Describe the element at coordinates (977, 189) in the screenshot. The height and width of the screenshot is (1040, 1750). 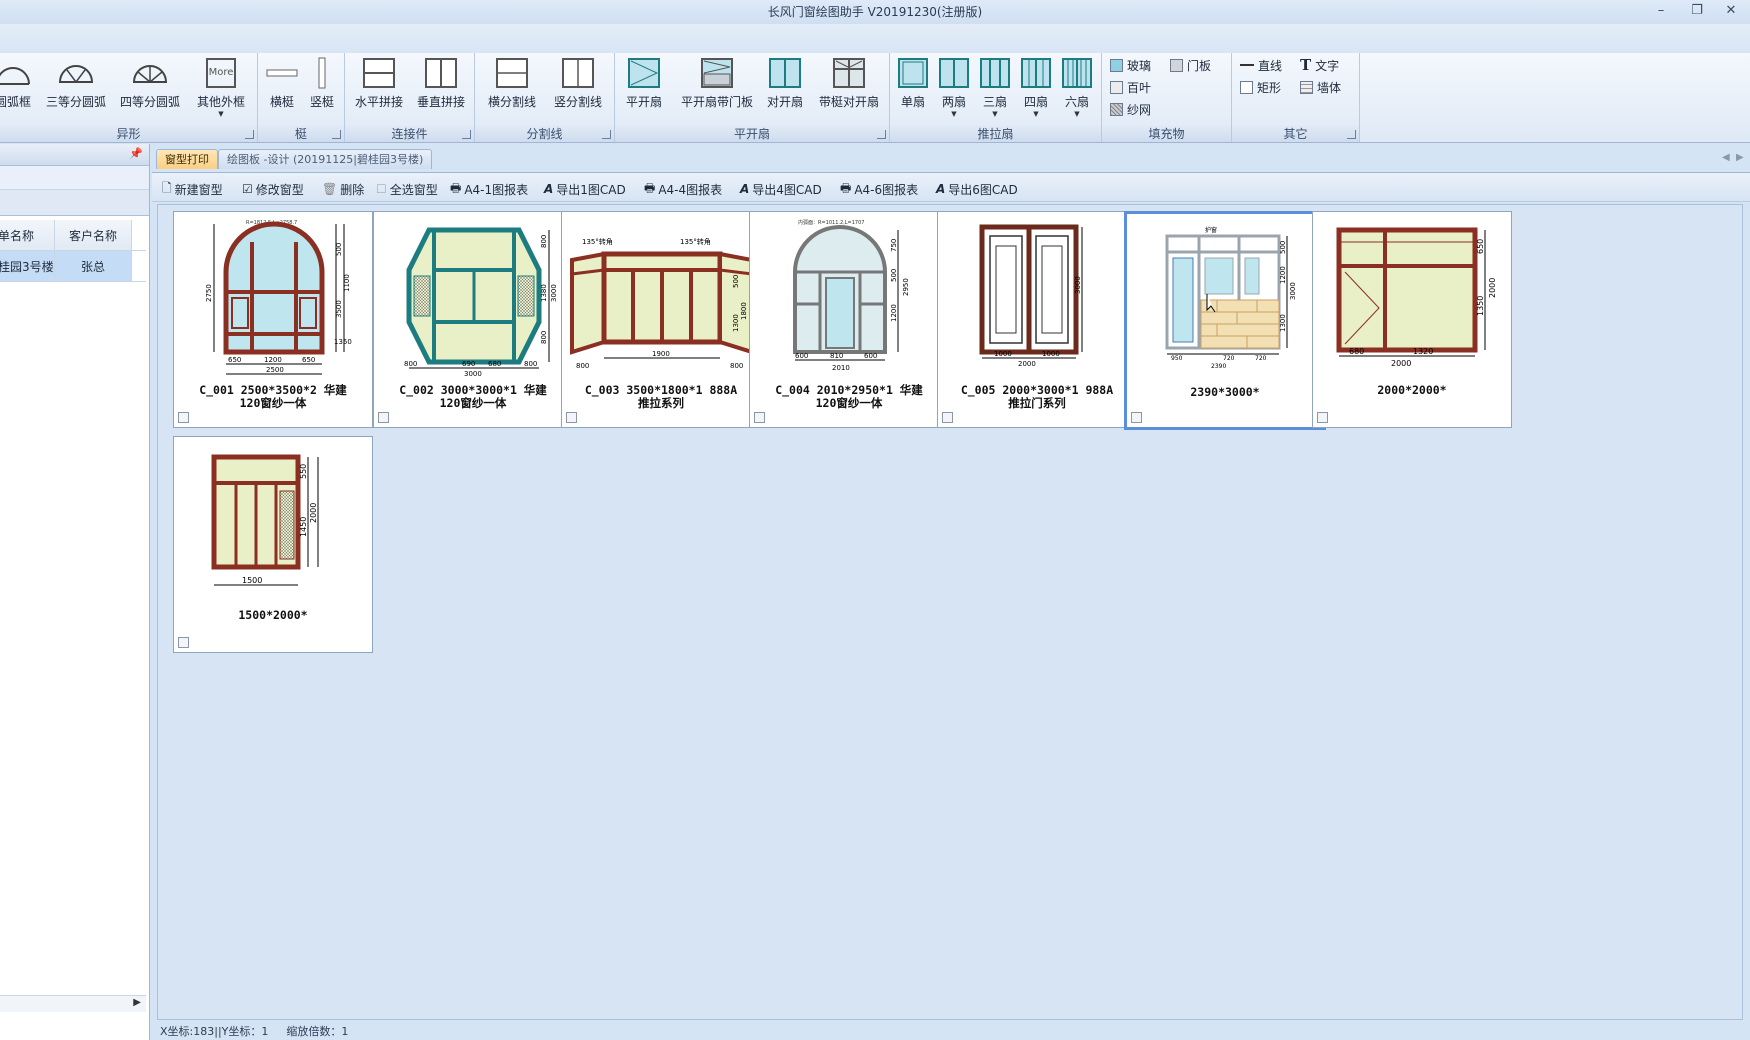
I see `export-6-cad-button: A 导出6图CAD` at that location.